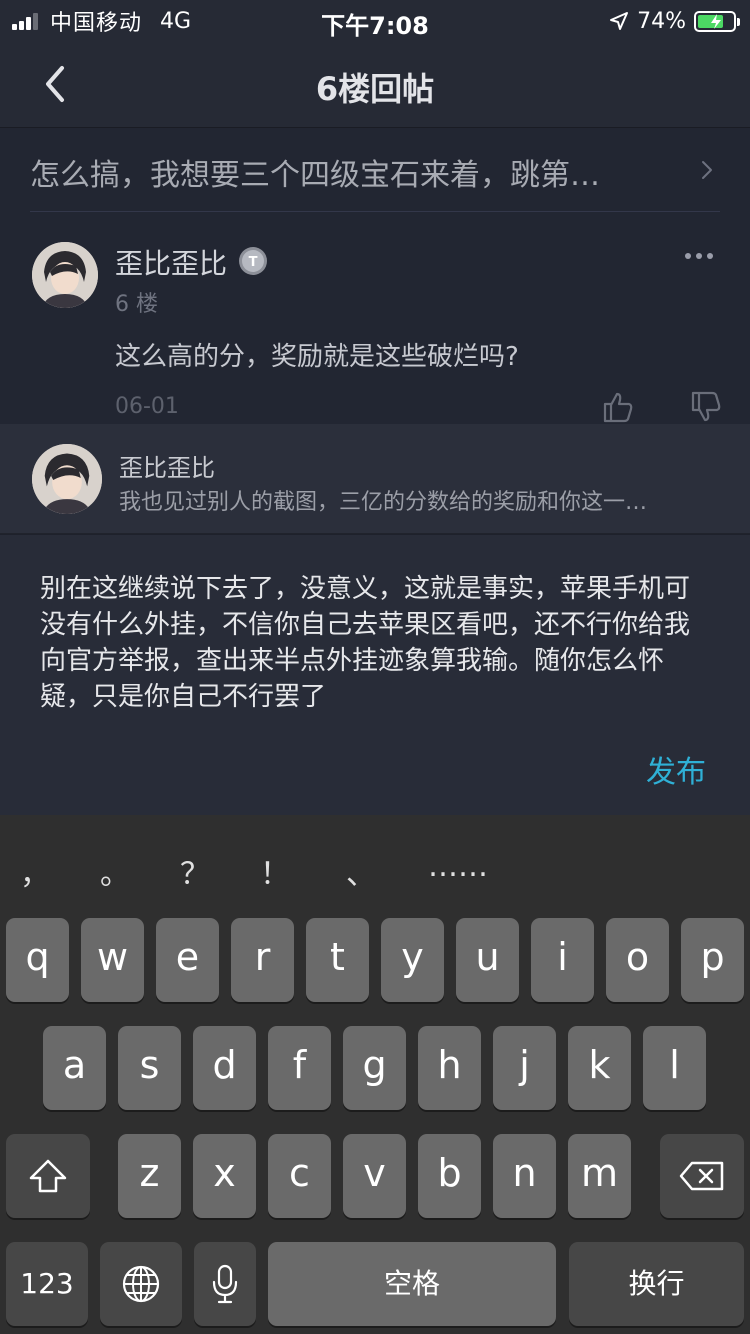  I want to click on key-k: k, so click(599, 1068).